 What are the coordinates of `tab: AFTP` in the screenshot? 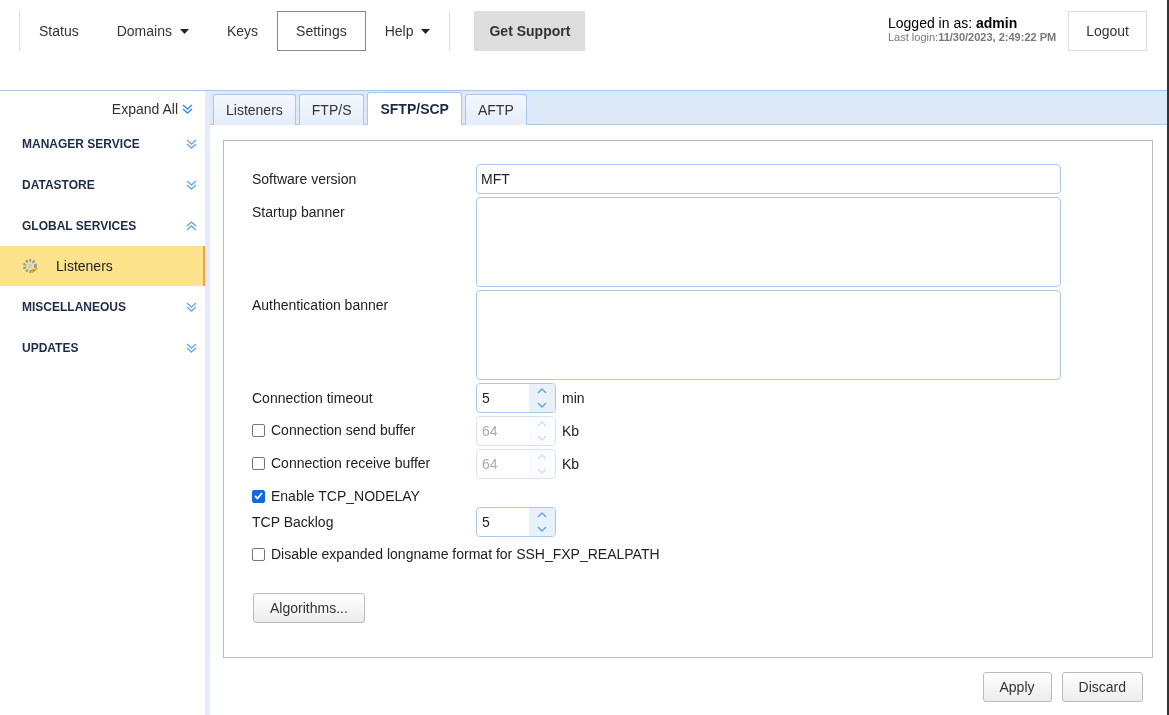 It's located at (495, 109).